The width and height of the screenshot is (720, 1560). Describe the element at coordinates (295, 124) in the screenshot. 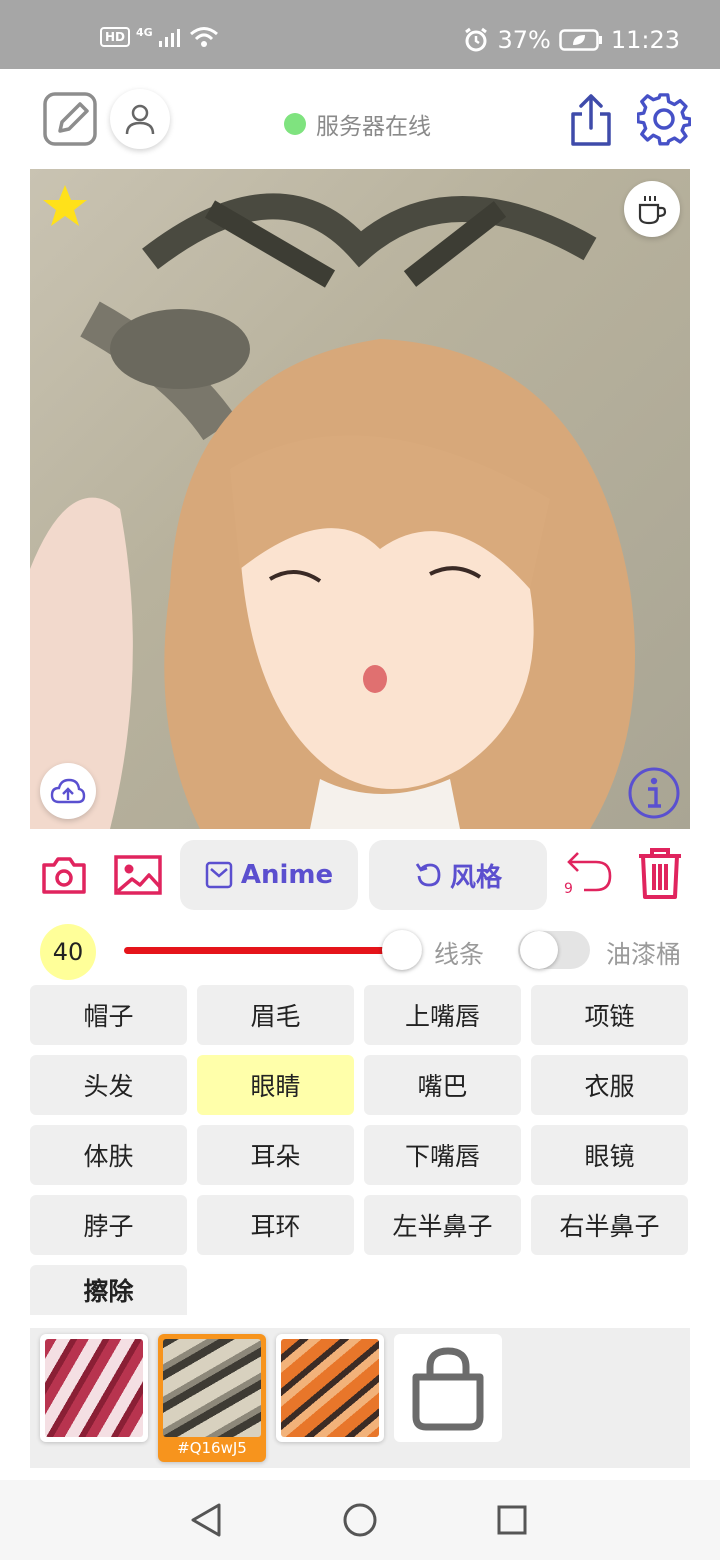

I see `server-status-dot` at that location.